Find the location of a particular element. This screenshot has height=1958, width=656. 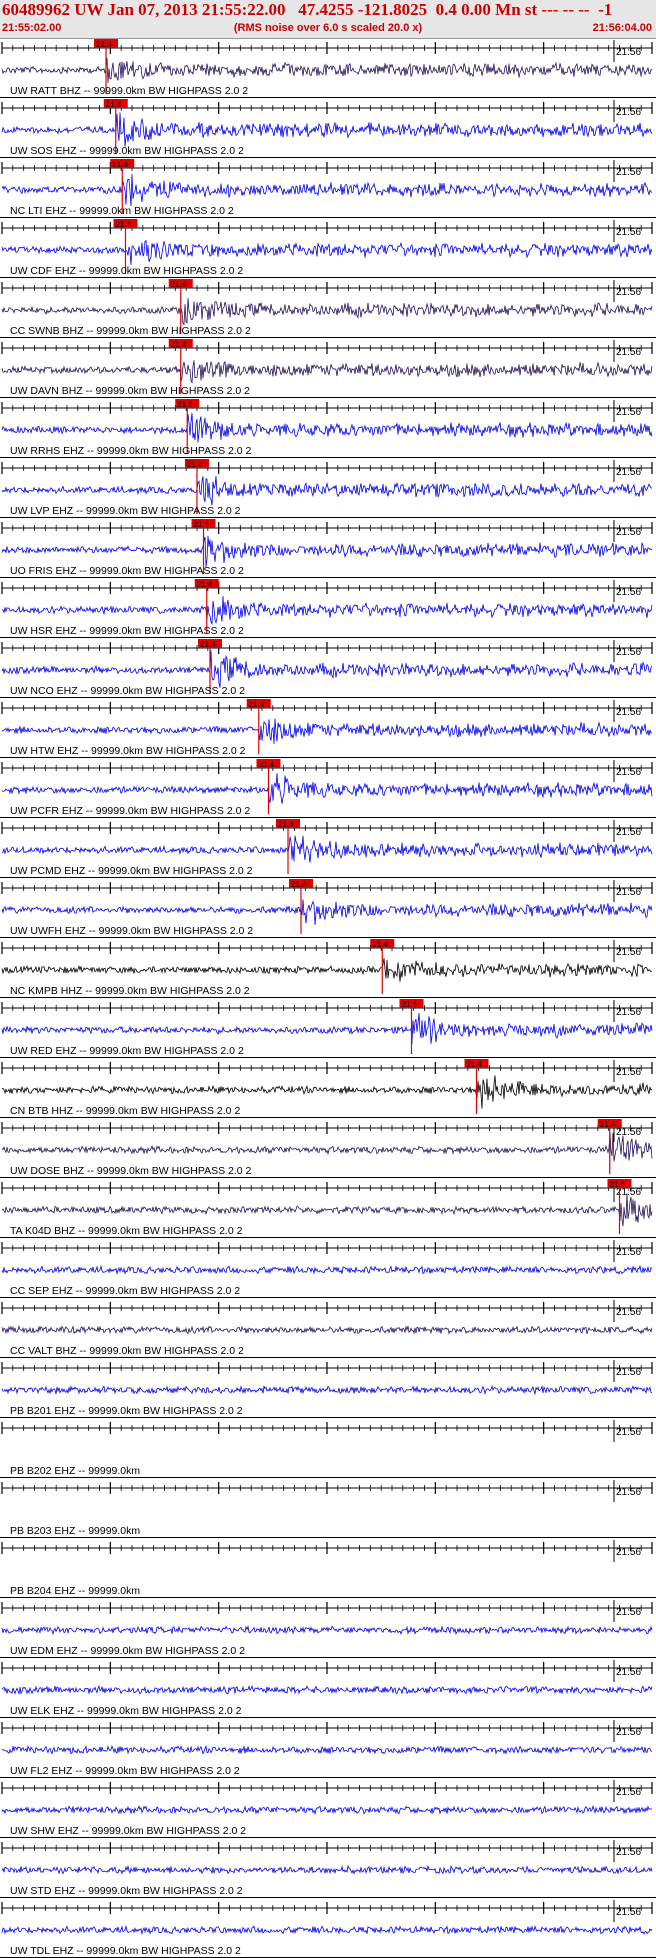

station-label: PB B202 EHZ -- 99999.0km is located at coordinates (75, 1471).